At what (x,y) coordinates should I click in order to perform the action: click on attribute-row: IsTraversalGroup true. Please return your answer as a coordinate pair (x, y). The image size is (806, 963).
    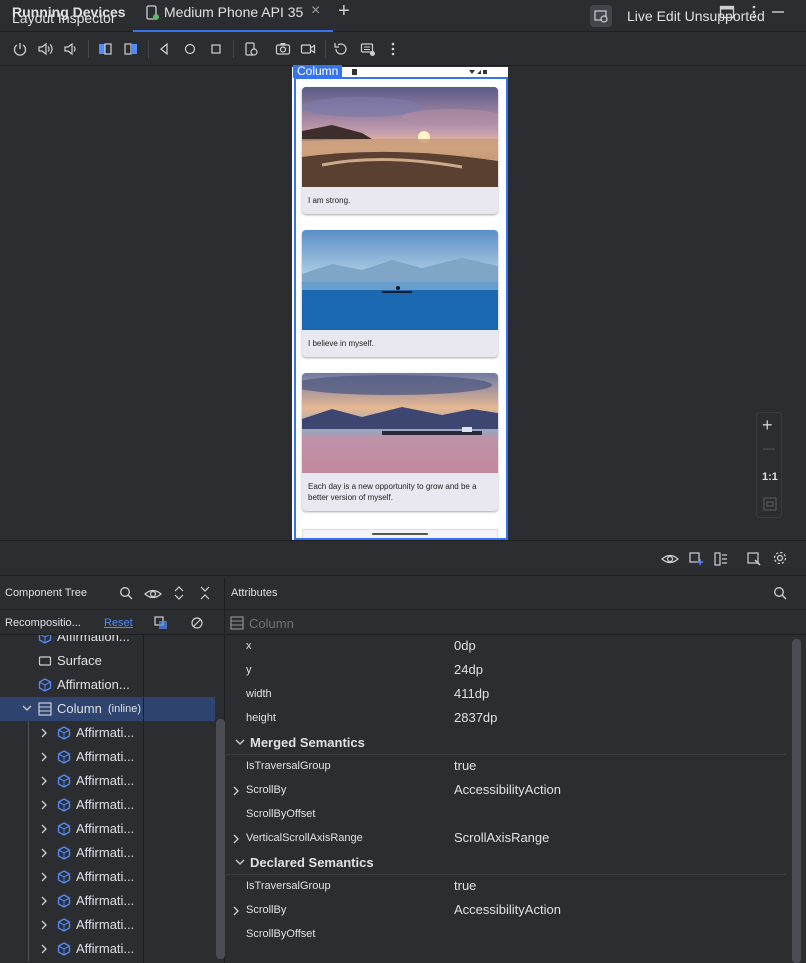
    Looking at the image, I should click on (506, 767).